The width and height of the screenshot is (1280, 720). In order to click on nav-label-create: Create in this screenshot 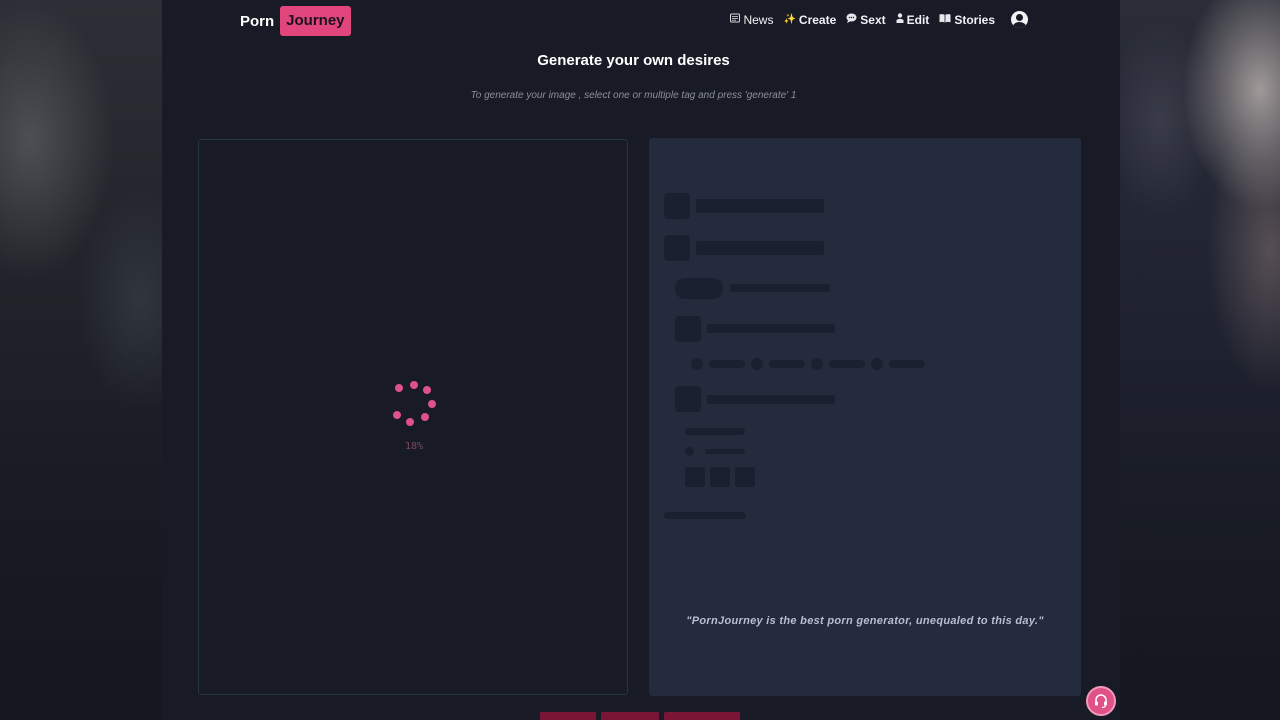, I will do `click(817, 19)`.